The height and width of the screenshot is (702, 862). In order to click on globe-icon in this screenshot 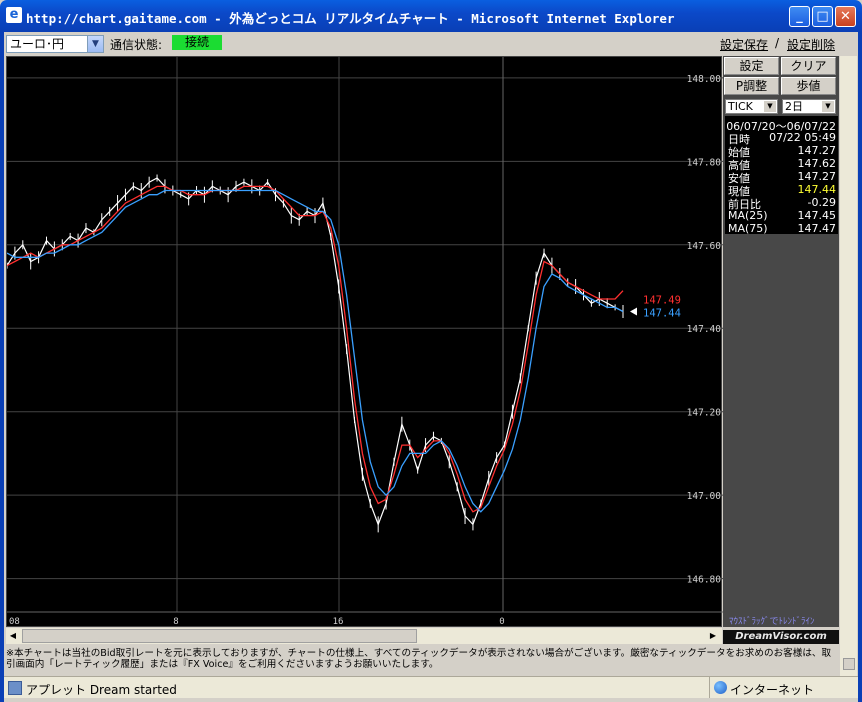, I will do `click(720, 687)`.